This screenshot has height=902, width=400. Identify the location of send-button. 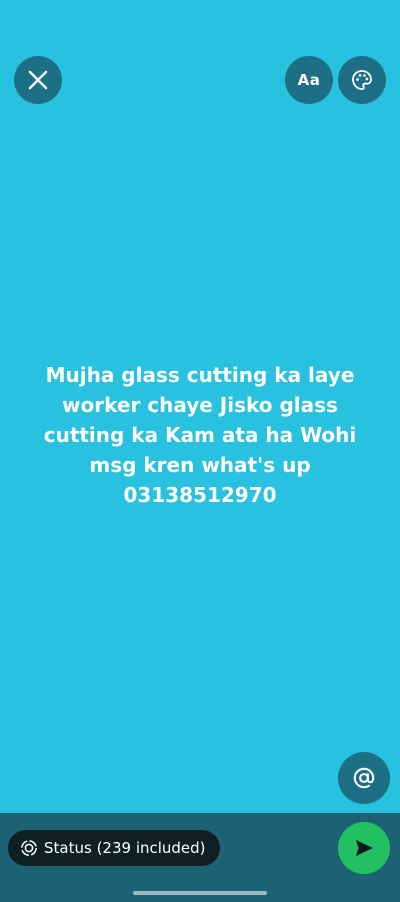
(364, 848).